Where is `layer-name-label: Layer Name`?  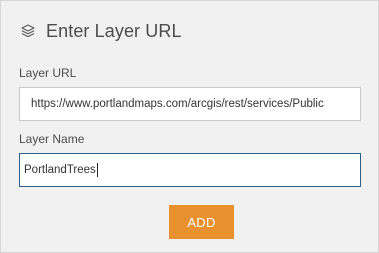 layer-name-label: Layer Name is located at coordinates (52, 139).